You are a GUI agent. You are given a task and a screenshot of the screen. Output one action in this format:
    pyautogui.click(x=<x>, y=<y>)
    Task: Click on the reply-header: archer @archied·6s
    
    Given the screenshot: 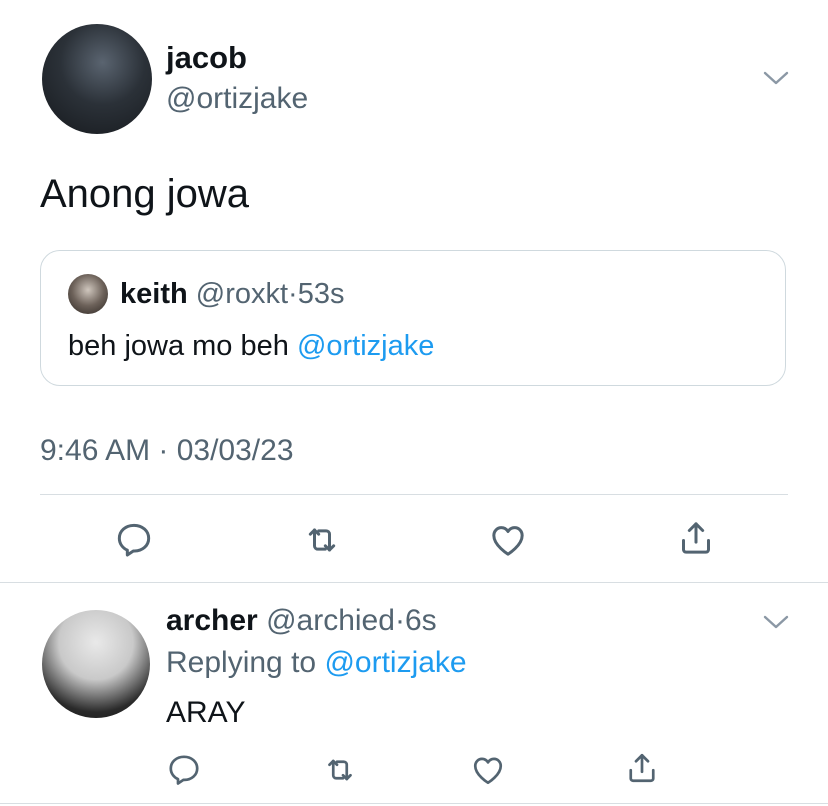 What is the action you would take?
    pyautogui.click(x=301, y=621)
    